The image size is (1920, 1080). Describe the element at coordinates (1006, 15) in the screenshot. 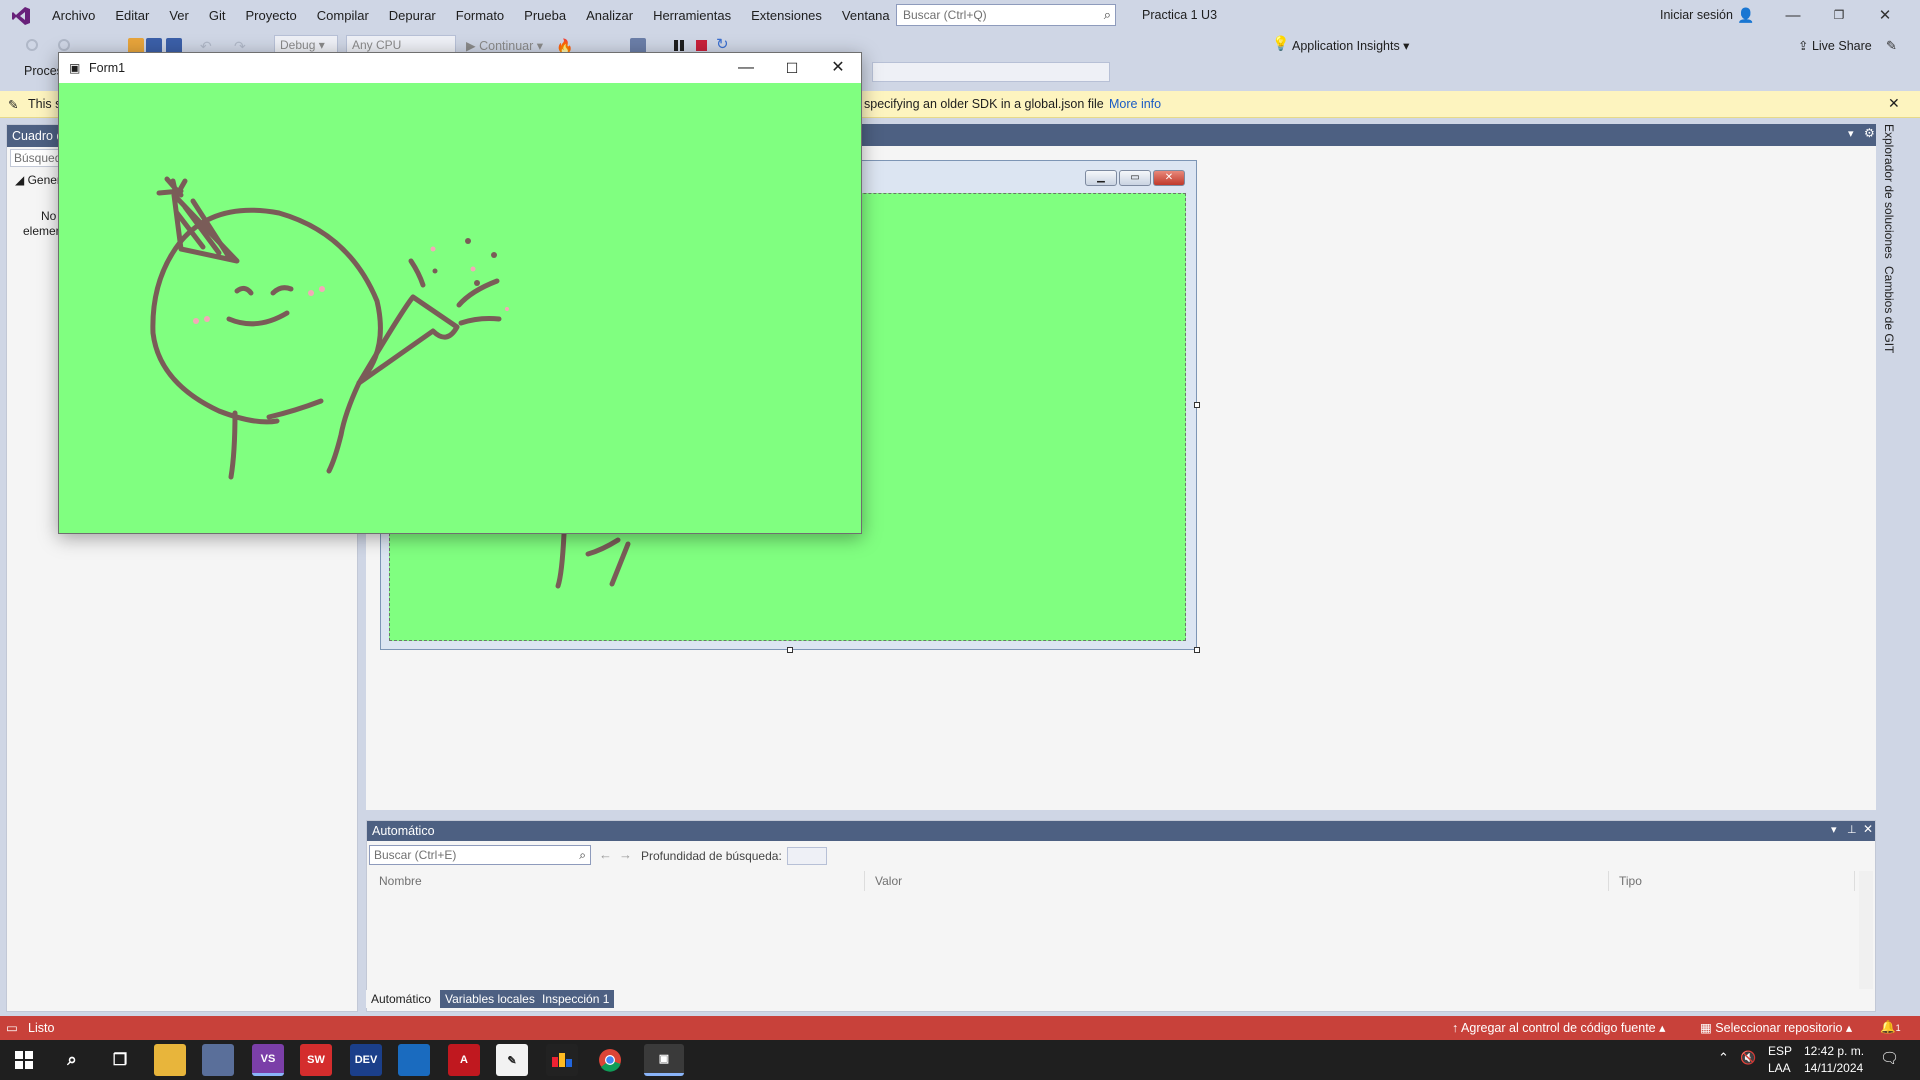

I see `global-search-input: Buscar (Ctrl+Q) ⌕` at that location.